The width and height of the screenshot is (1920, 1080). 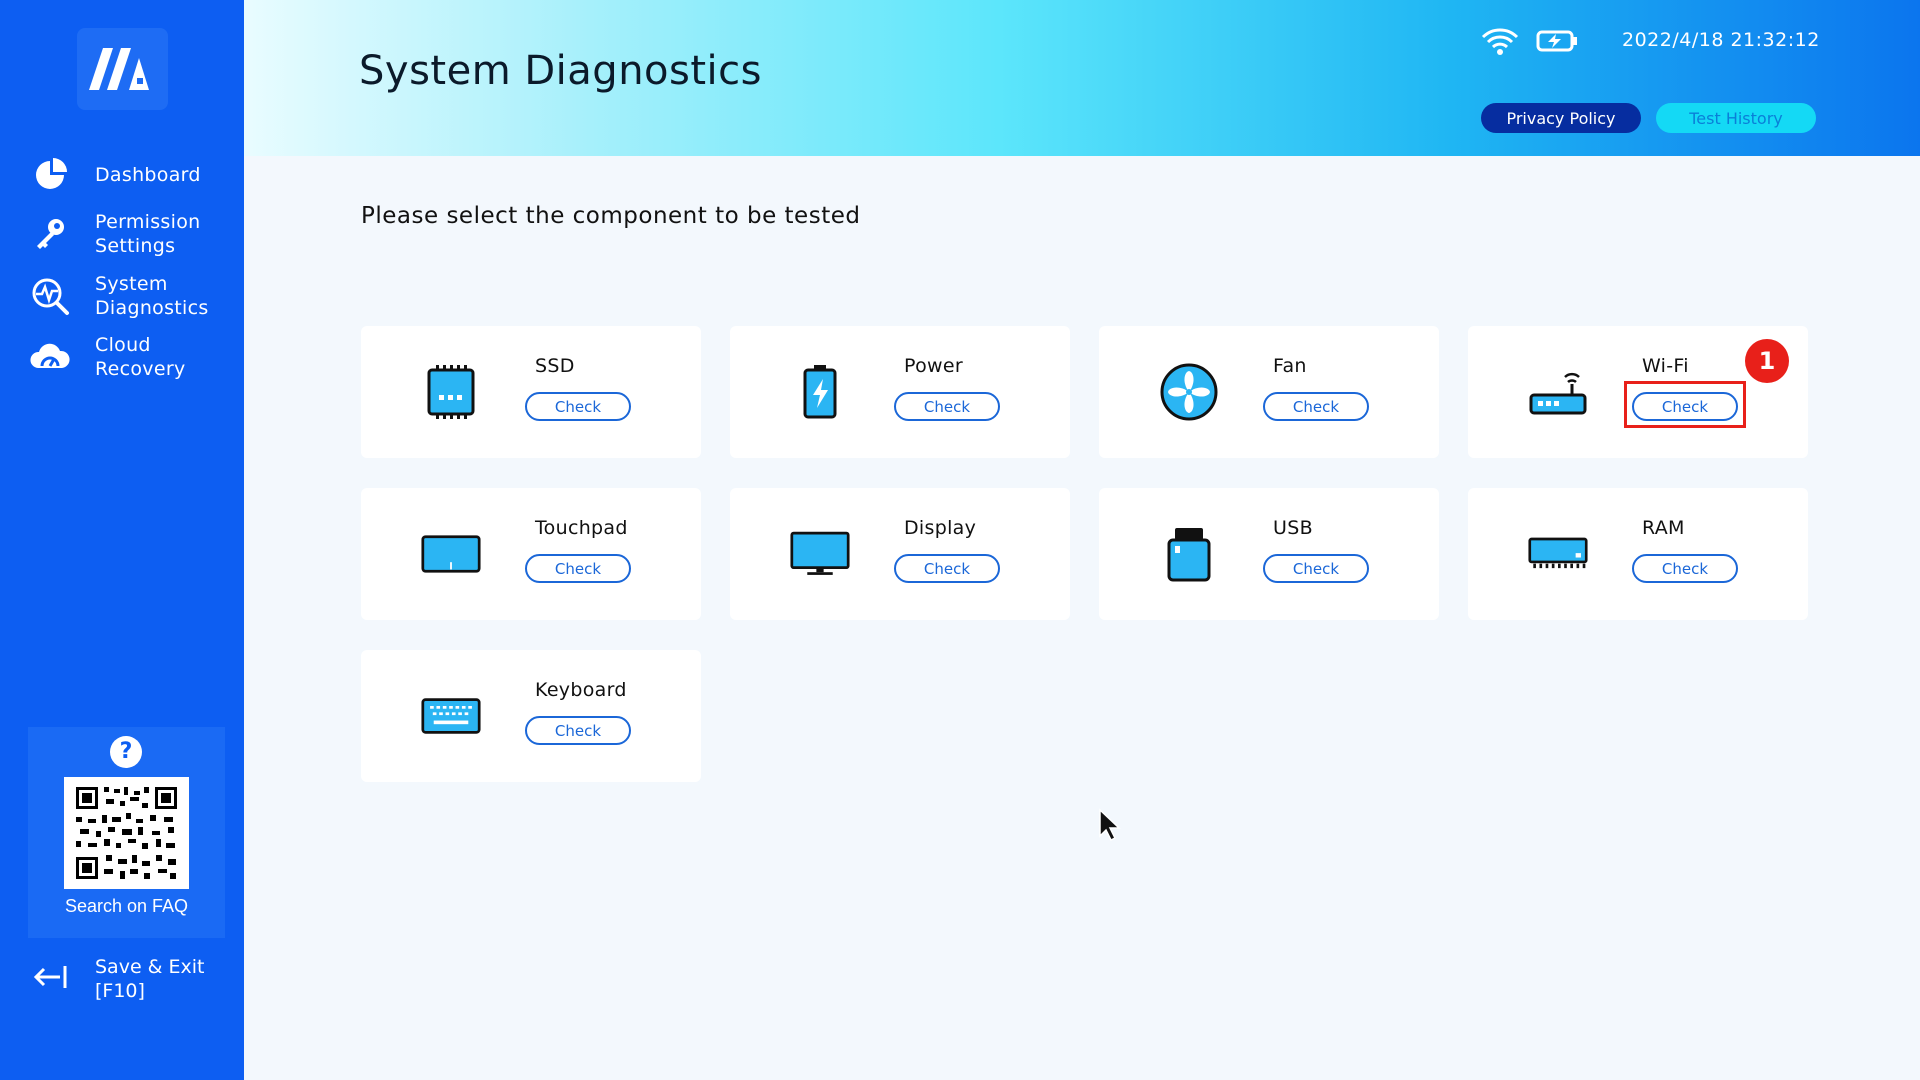 I want to click on component-card-keyboard: Keyboard Check, so click(x=531, y=716).